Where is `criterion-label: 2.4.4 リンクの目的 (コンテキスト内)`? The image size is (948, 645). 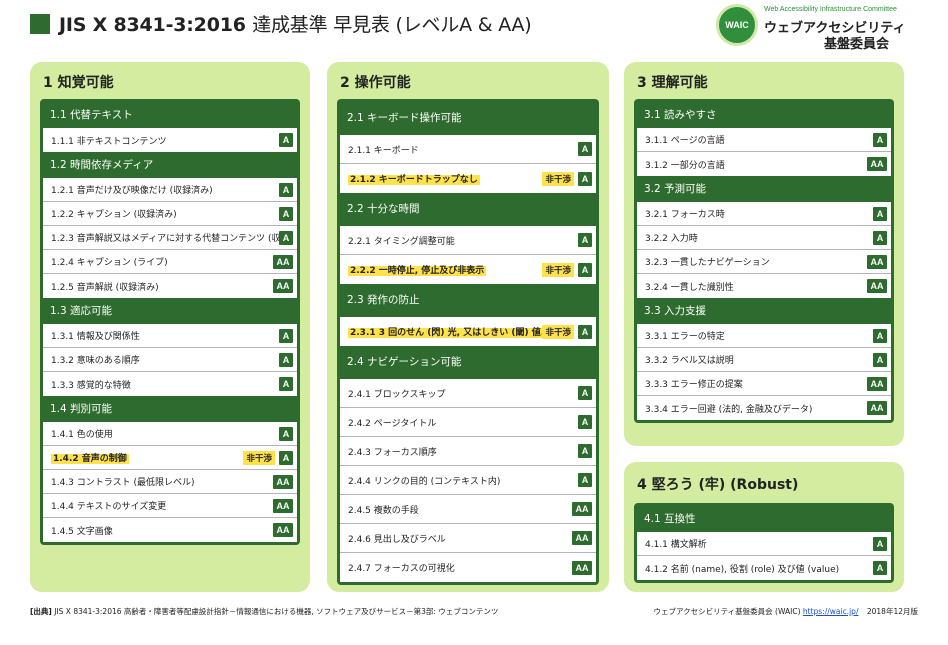 criterion-label: 2.4.4 リンクの目的 (コンテキスト内) is located at coordinates (463, 480).